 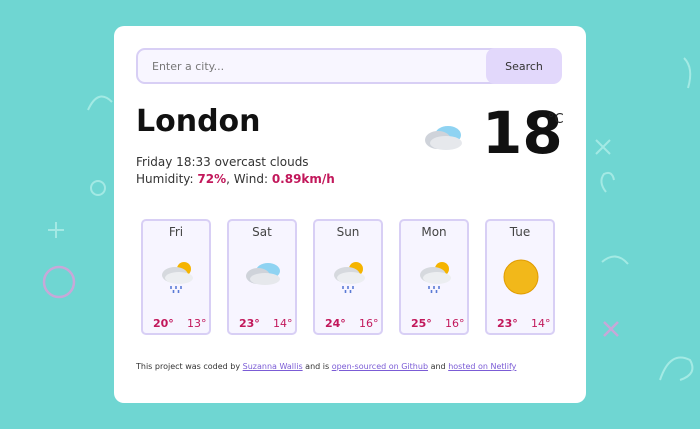 What do you see at coordinates (556, 119) in the screenshot?
I see `temperature-unit: °C` at bounding box center [556, 119].